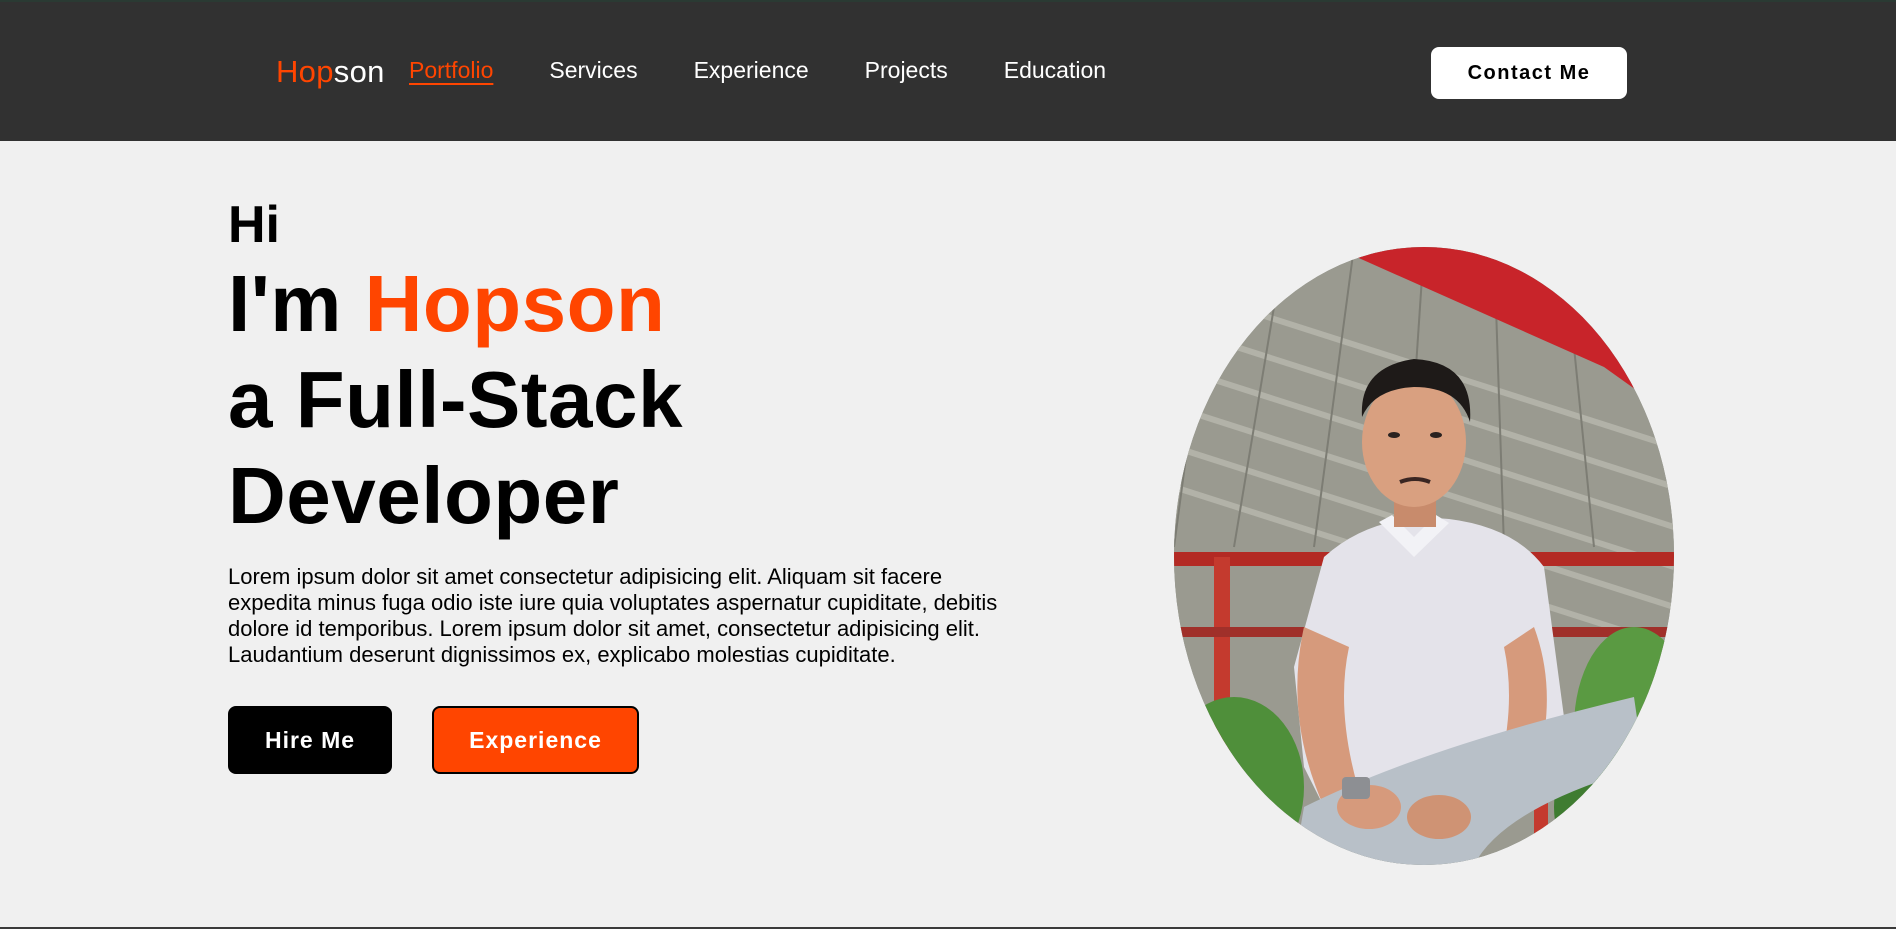 The height and width of the screenshot is (929, 1896). What do you see at coordinates (424, 495) in the screenshot?
I see `hero-role-line-2: Developer` at bounding box center [424, 495].